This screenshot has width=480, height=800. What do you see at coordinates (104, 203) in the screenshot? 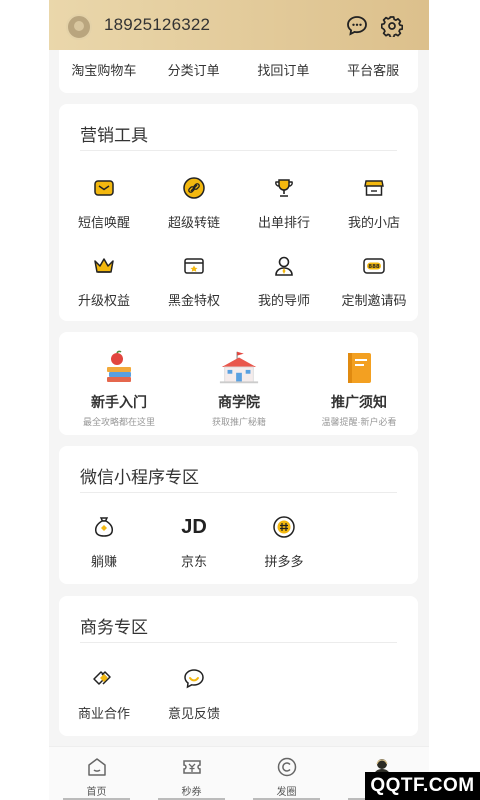
I see `tool-sms-wake: 短信唤醒` at bounding box center [104, 203].